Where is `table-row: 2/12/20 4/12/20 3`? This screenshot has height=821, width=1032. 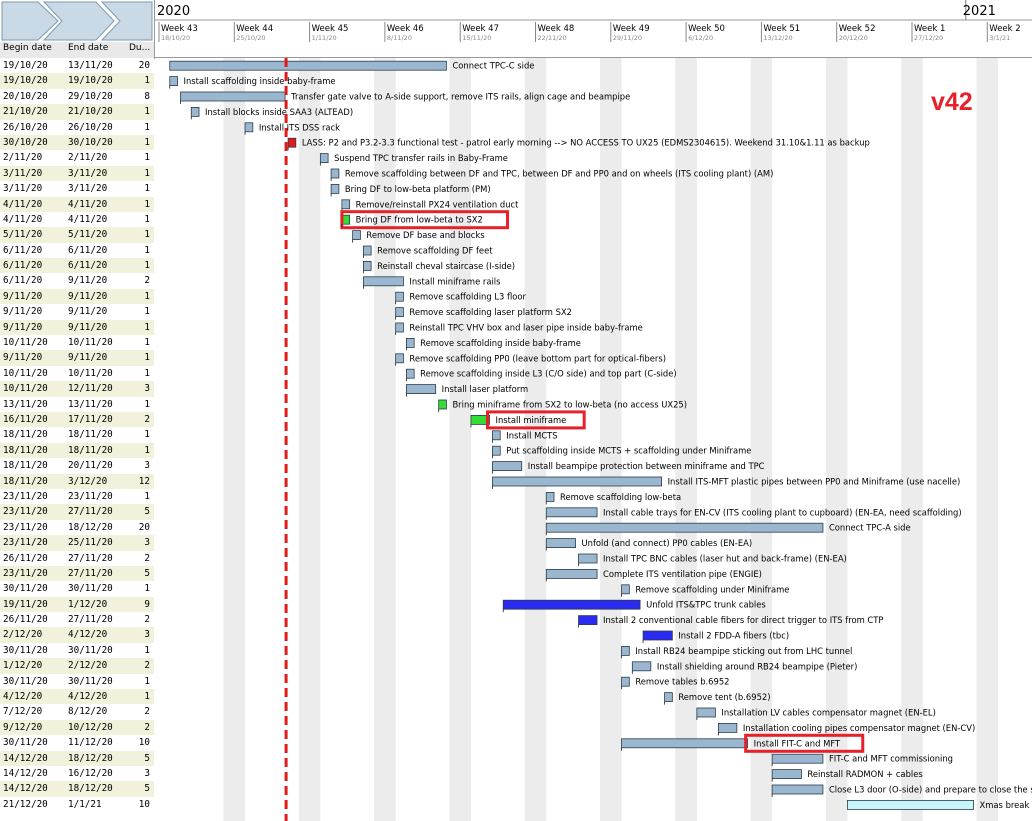
table-row: 2/12/20 4/12/20 3 is located at coordinates (77, 635).